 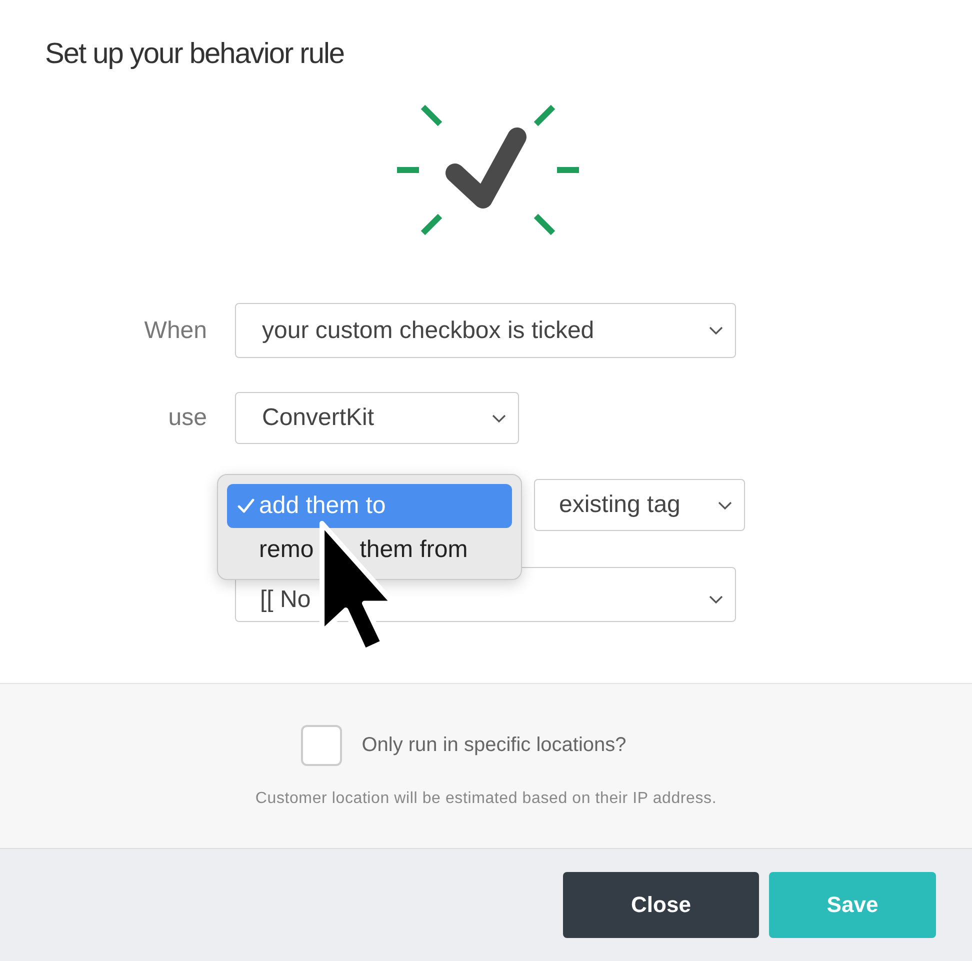 What do you see at coordinates (486, 799) in the screenshot?
I see `hint-text: Customer location will be estimated based on their IP address.` at bounding box center [486, 799].